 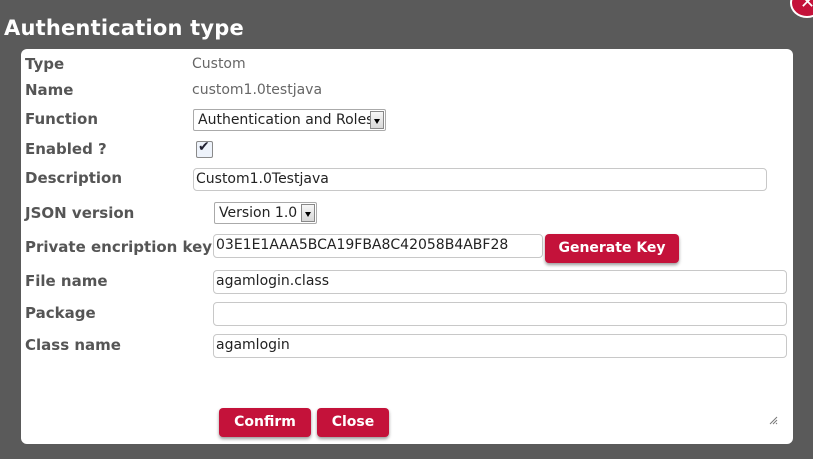 I want to click on description-input: Custom1.0Testjava, so click(x=480, y=179).